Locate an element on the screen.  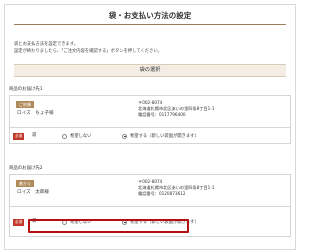
radio-yes-icon is located at coordinates (124, 136).